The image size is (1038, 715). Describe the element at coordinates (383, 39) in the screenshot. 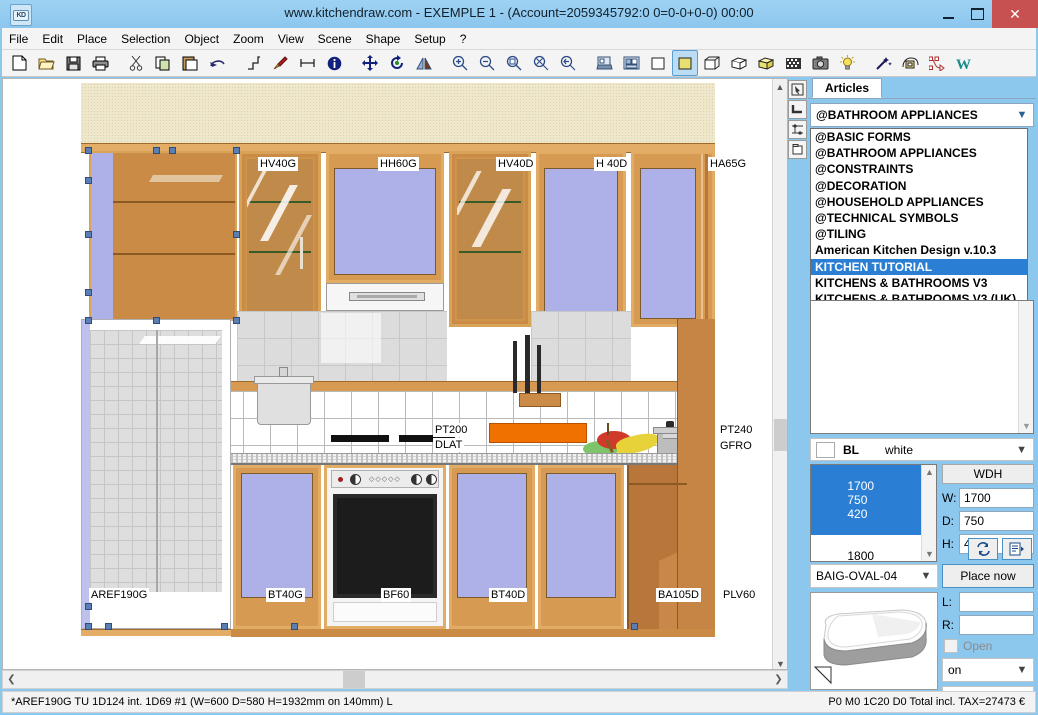

I see `menu-shape: Shape` at that location.